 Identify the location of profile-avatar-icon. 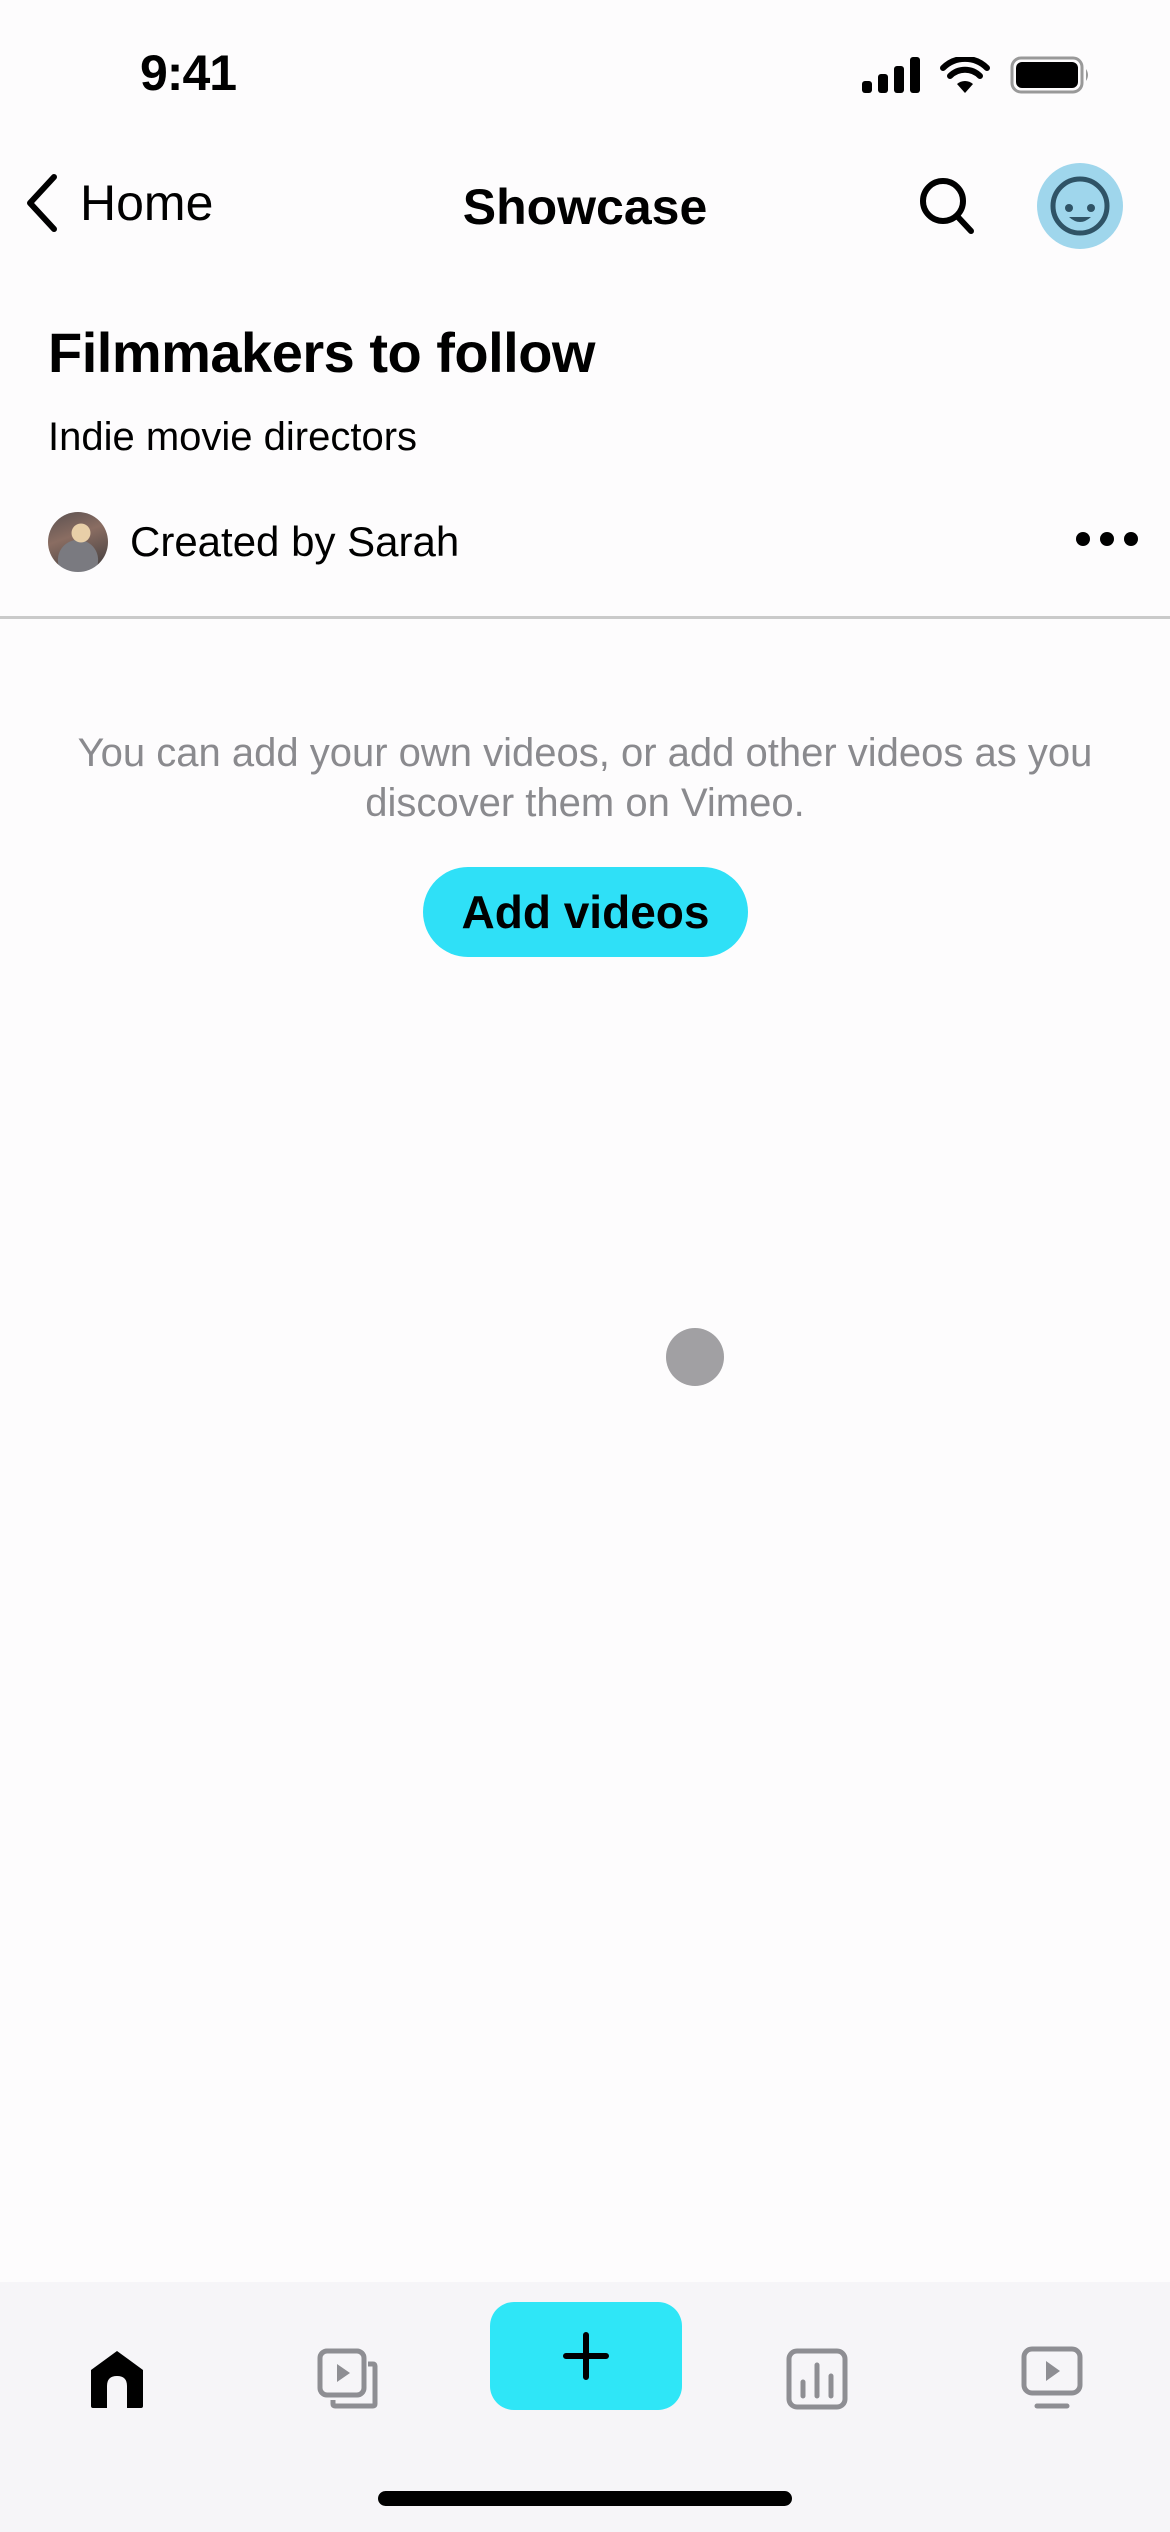
(1080, 206).